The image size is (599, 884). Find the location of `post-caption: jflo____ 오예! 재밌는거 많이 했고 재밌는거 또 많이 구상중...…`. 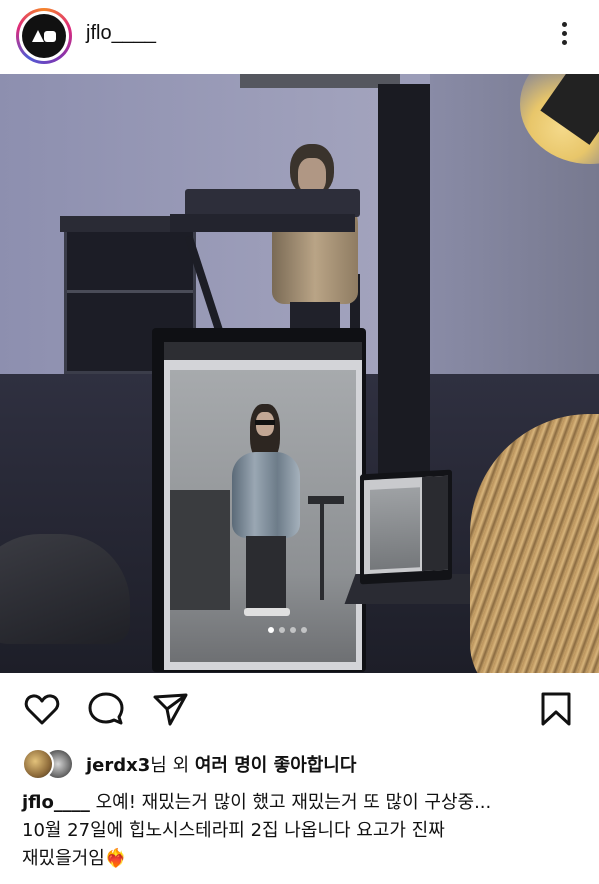

post-caption: jflo____ 오예! 재밌는거 많이 했고 재밌는거 또 많이 구상중...… is located at coordinates (257, 830).